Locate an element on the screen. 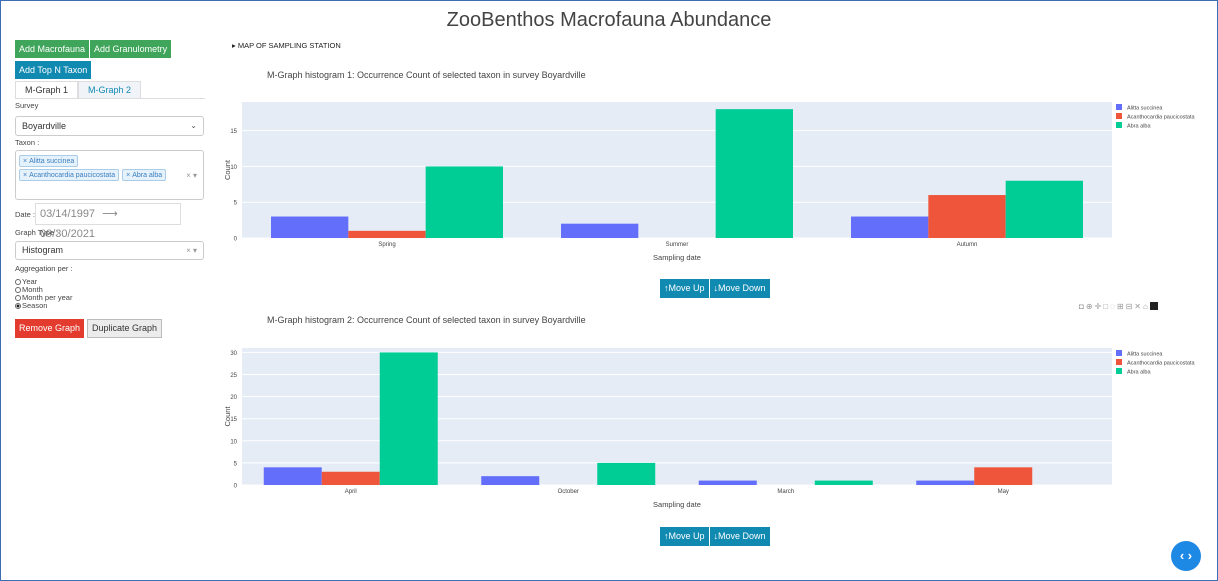  zoom-in-icon: ⊞ is located at coordinates (1121, 306).